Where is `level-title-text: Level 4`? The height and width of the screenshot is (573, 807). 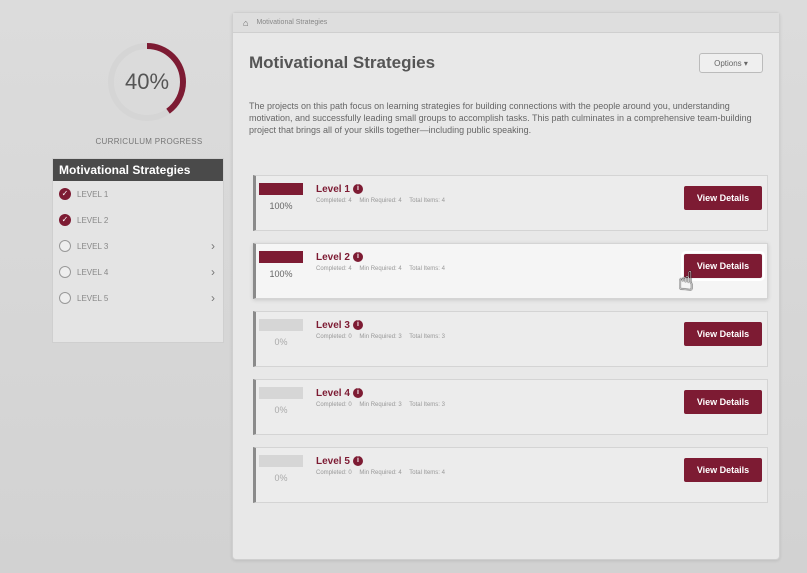 level-title-text: Level 4 is located at coordinates (333, 393).